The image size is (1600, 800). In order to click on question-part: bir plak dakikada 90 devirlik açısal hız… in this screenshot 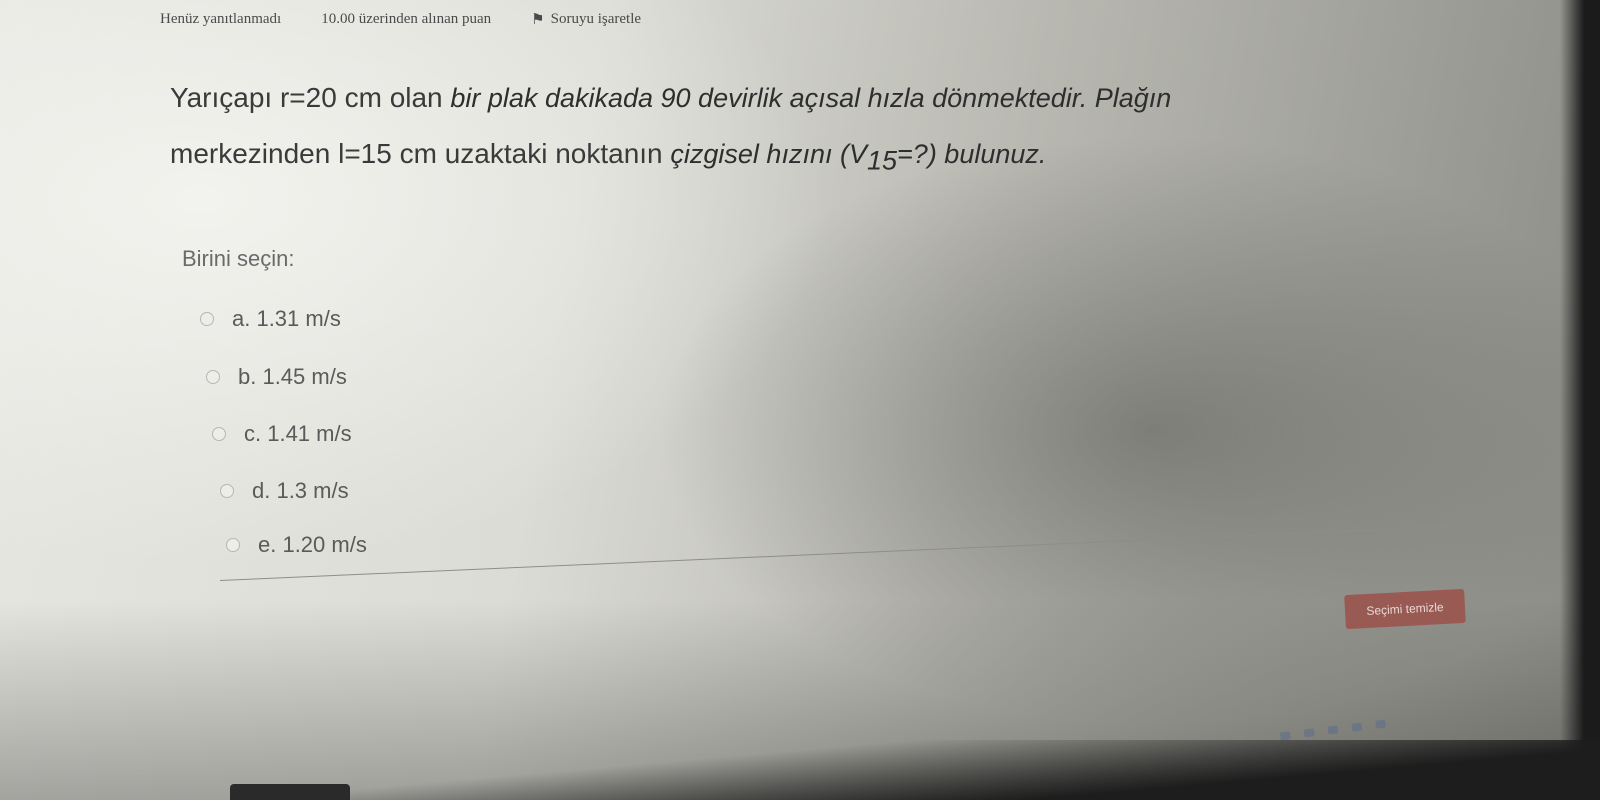, I will do `click(811, 98)`.